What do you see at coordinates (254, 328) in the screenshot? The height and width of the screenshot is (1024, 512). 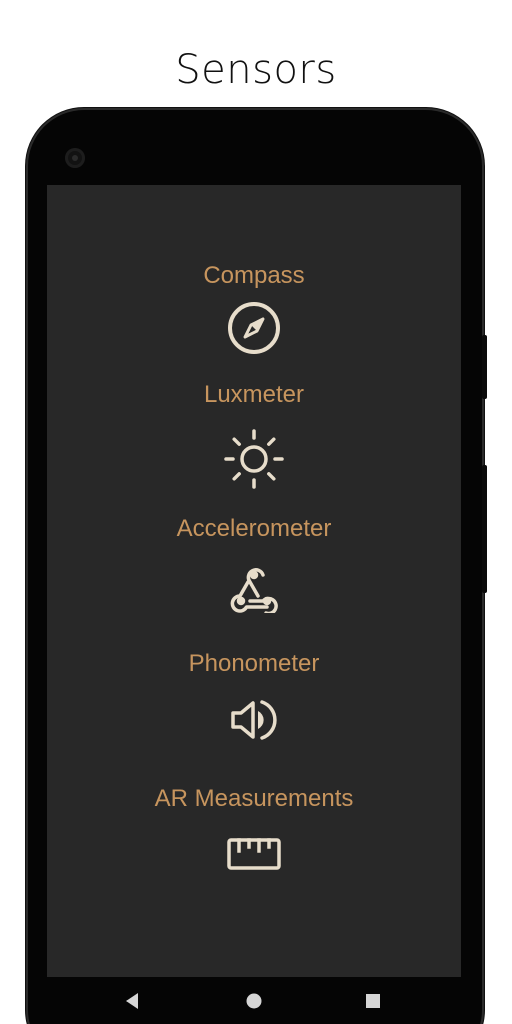 I see `compass-icon` at bounding box center [254, 328].